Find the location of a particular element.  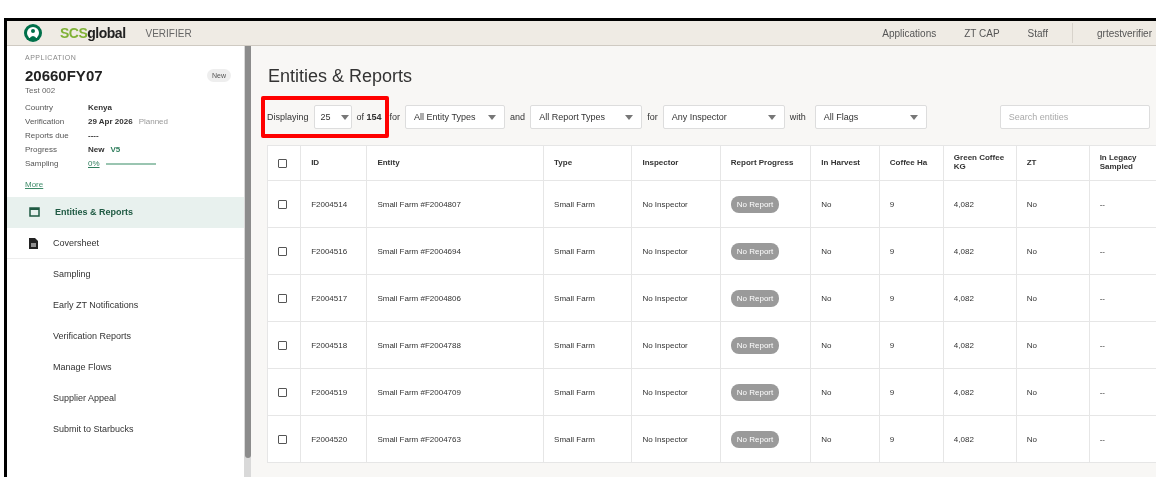

sidebar-item: Submit to Starbucks is located at coordinates (125, 429).